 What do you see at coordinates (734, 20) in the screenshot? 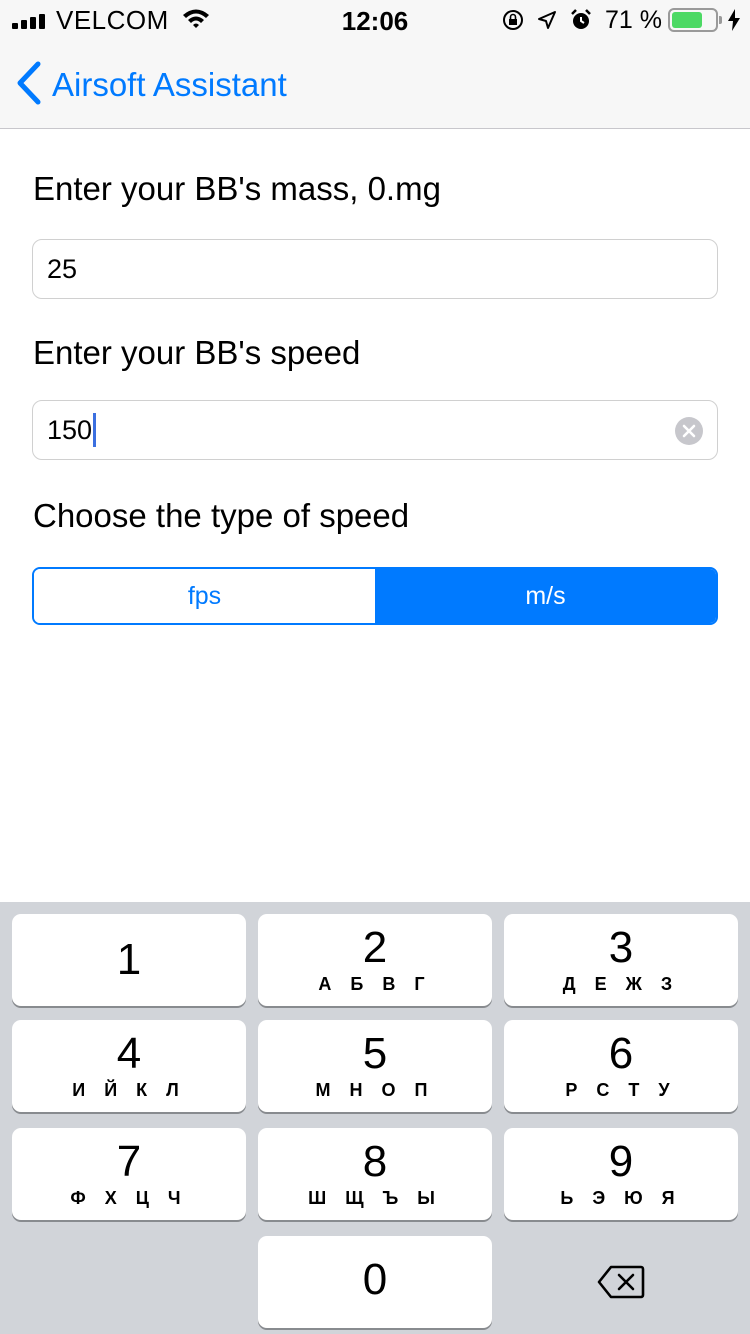
I see `charging-icon` at bounding box center [734, 20].